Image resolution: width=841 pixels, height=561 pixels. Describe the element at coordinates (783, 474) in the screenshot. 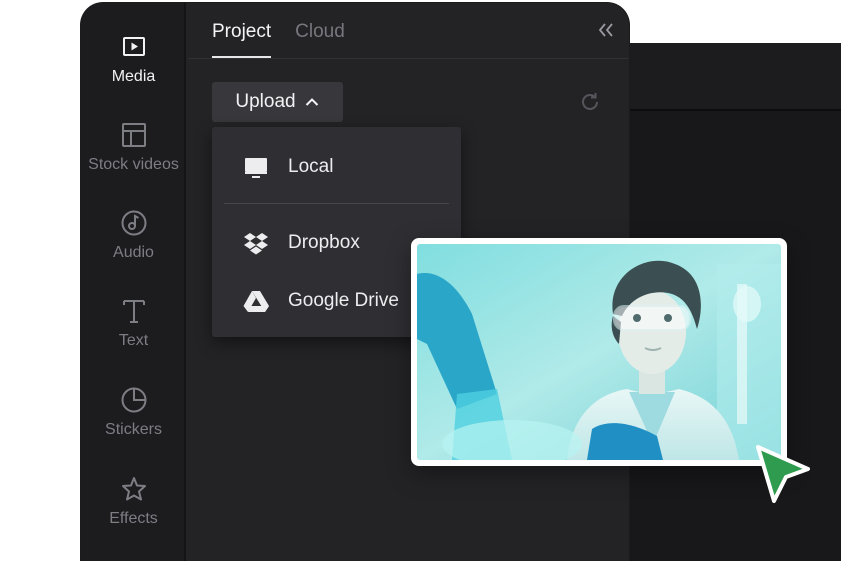

I see `pointer-cursor-icon` at that location.